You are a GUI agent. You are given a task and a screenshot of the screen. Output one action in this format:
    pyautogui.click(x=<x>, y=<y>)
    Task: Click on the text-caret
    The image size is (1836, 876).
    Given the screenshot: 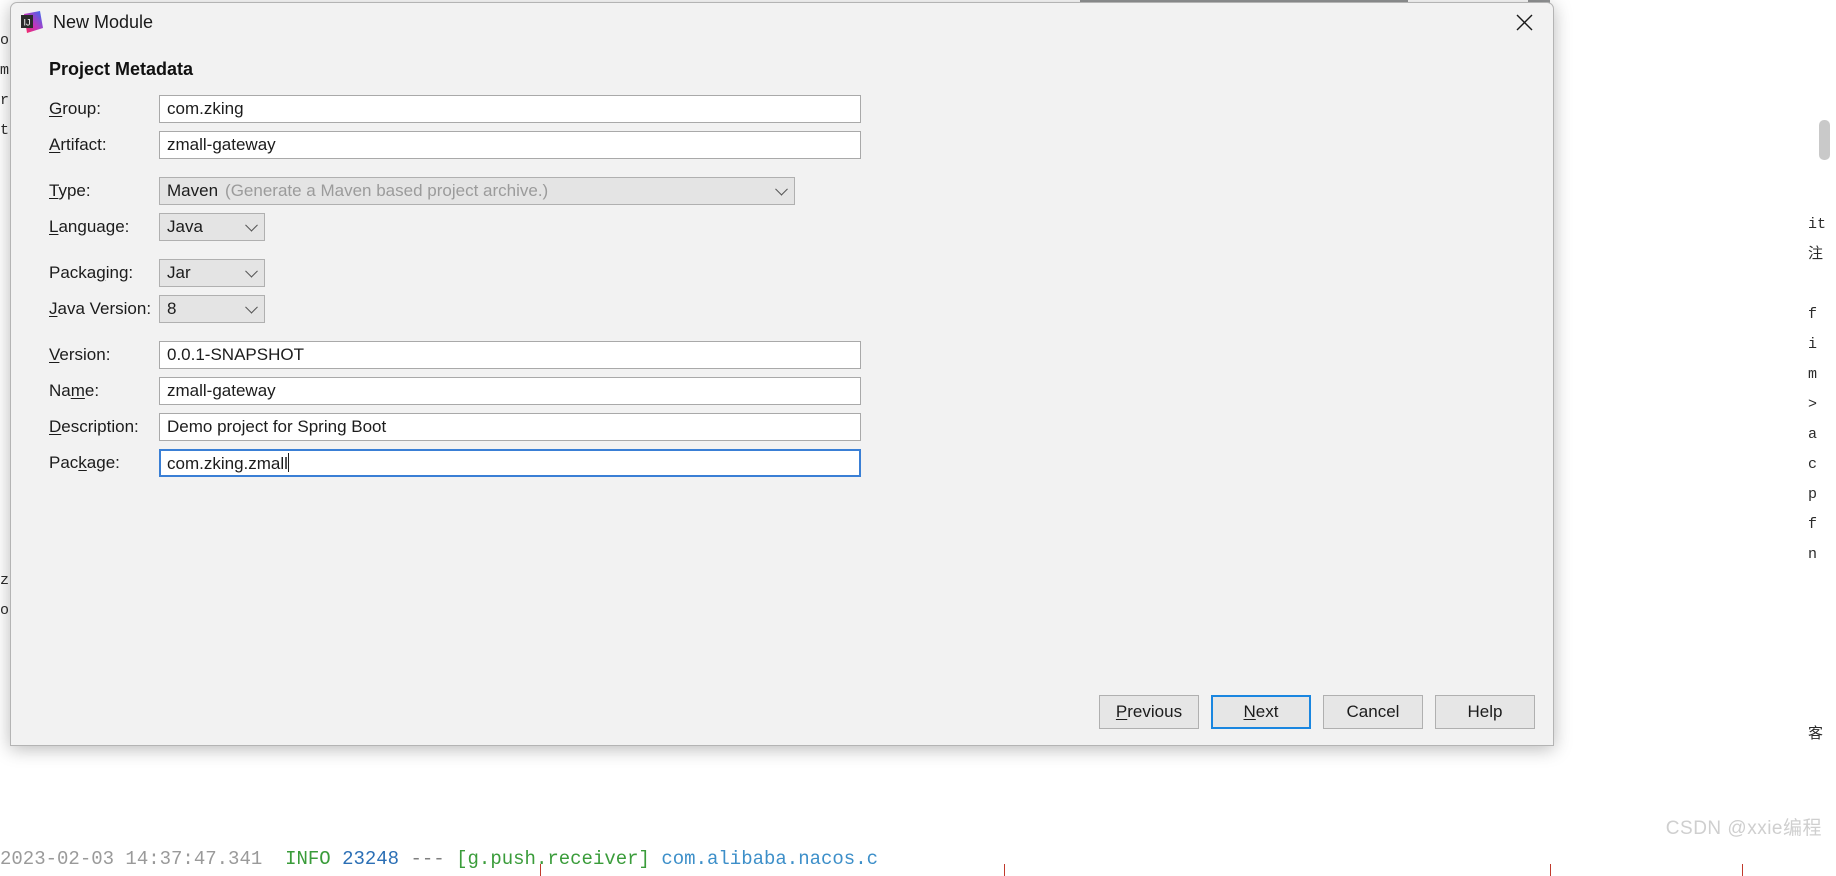 What is the action you would take?
    pyautogui.click(x=288, y=462)
    